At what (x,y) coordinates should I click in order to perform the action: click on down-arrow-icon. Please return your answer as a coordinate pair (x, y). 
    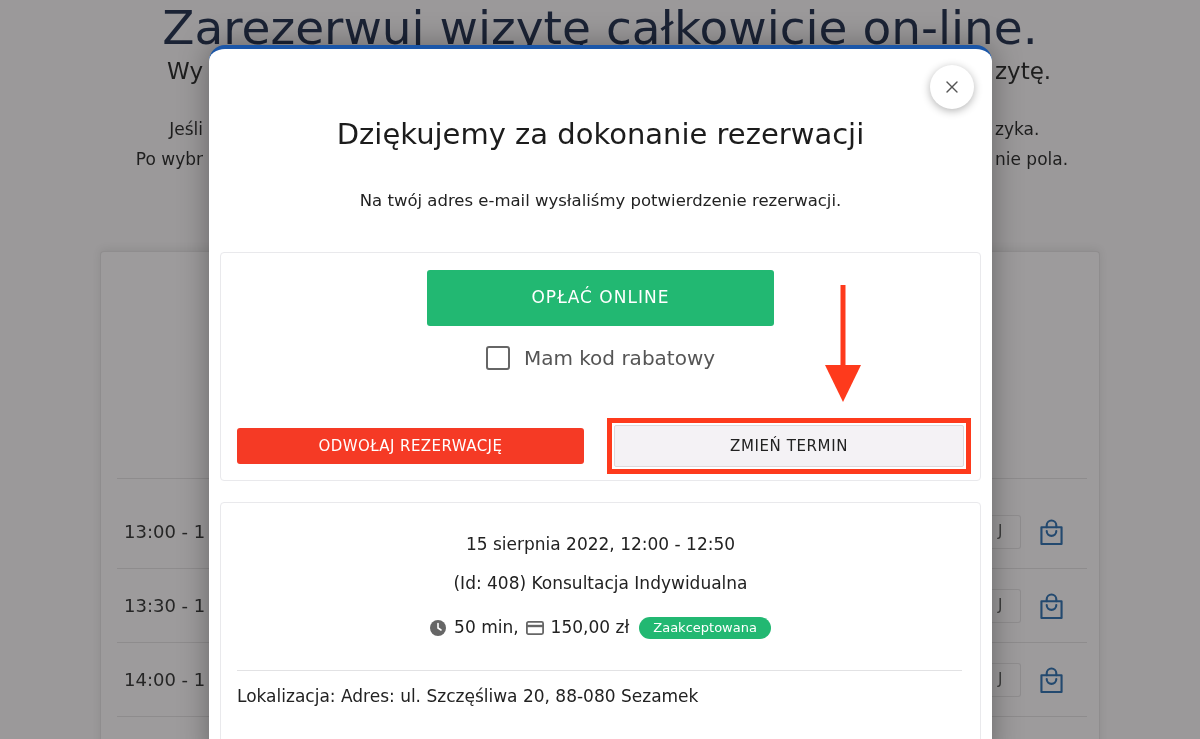
    Looking at the image, I should click on (843, 343).